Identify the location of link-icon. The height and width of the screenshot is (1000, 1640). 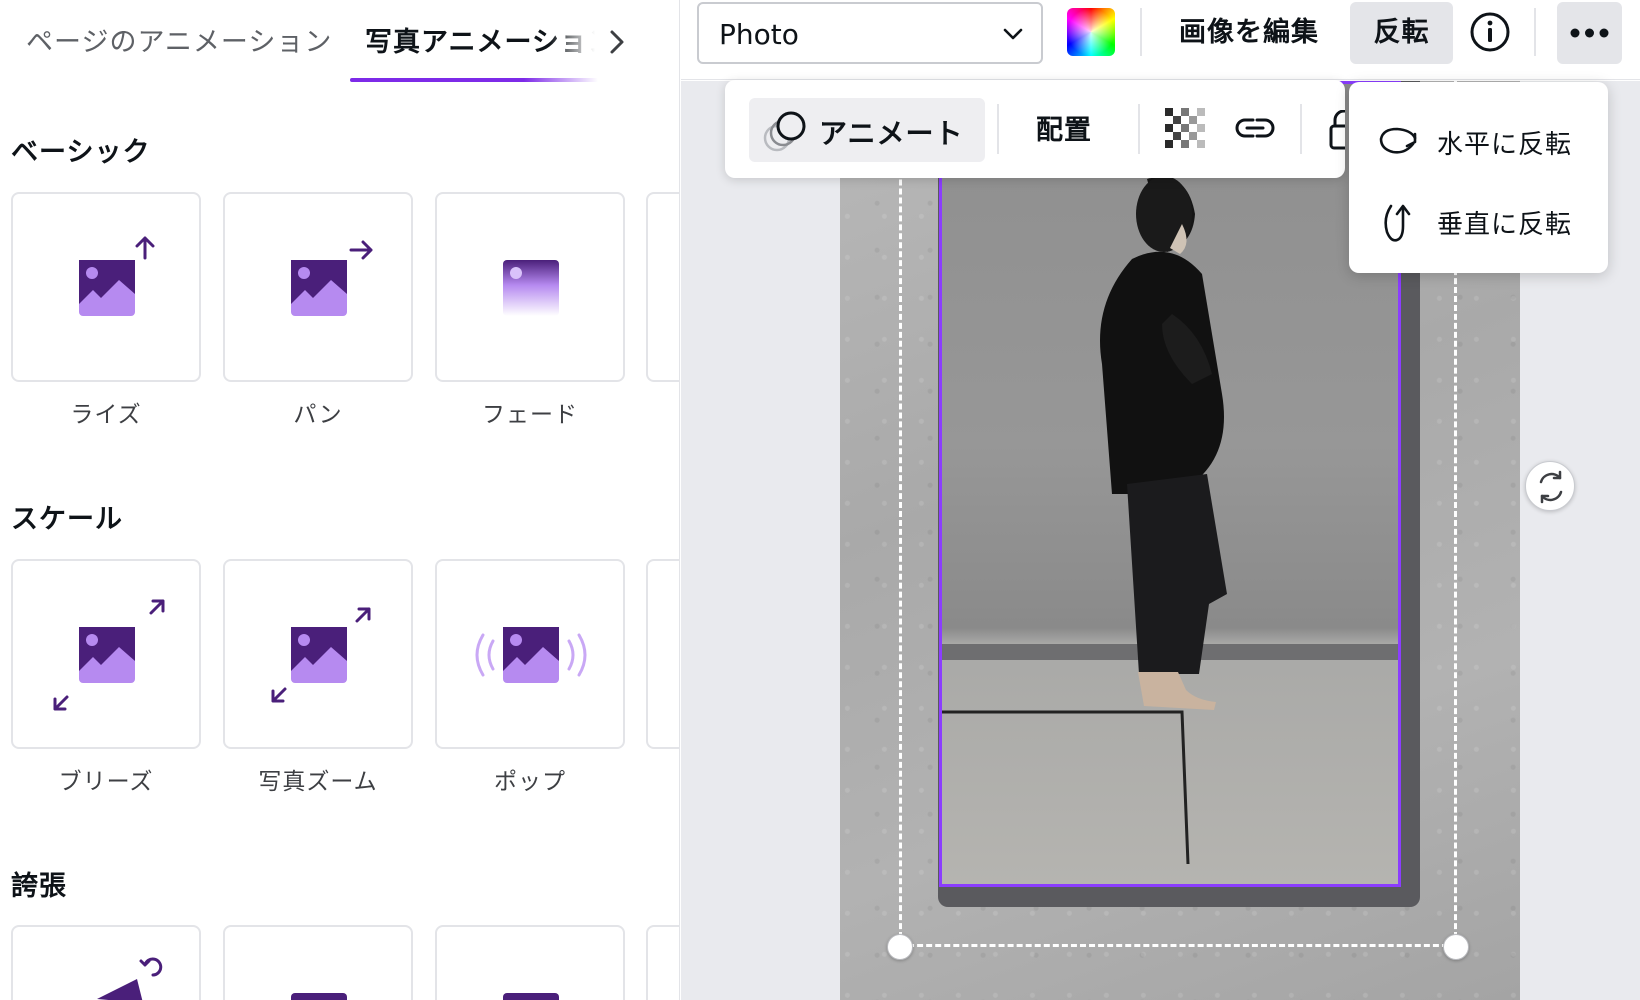
(1255, 128).